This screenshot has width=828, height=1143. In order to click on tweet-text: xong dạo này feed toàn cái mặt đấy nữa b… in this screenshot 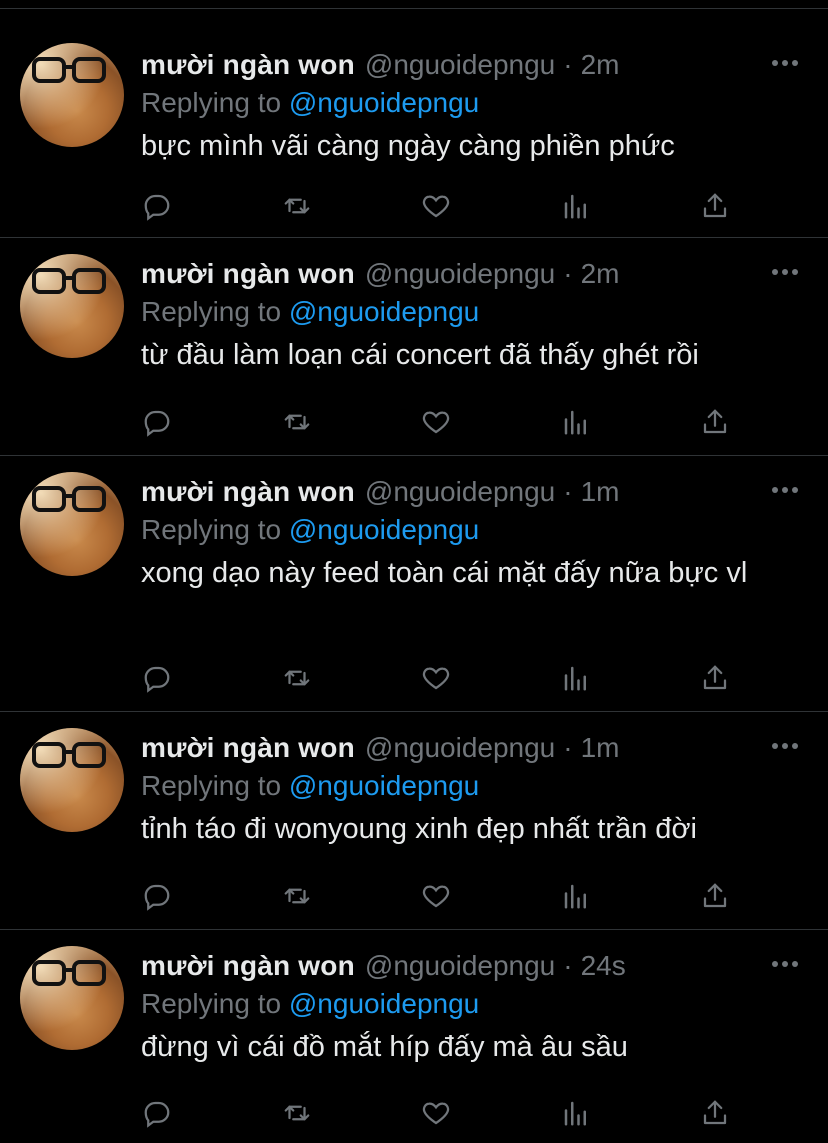, I will do `click(444, 573)`.